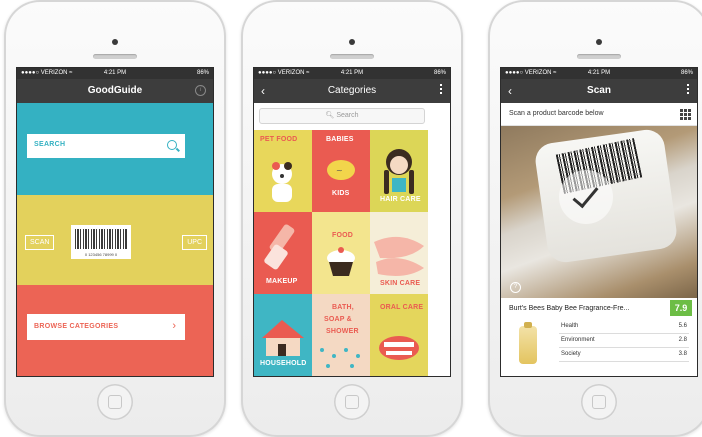  What do you see at coordinates (174, 326) in the screenshot?
I see `chevron-right-icon: ›` at bounding box center [174, 326].